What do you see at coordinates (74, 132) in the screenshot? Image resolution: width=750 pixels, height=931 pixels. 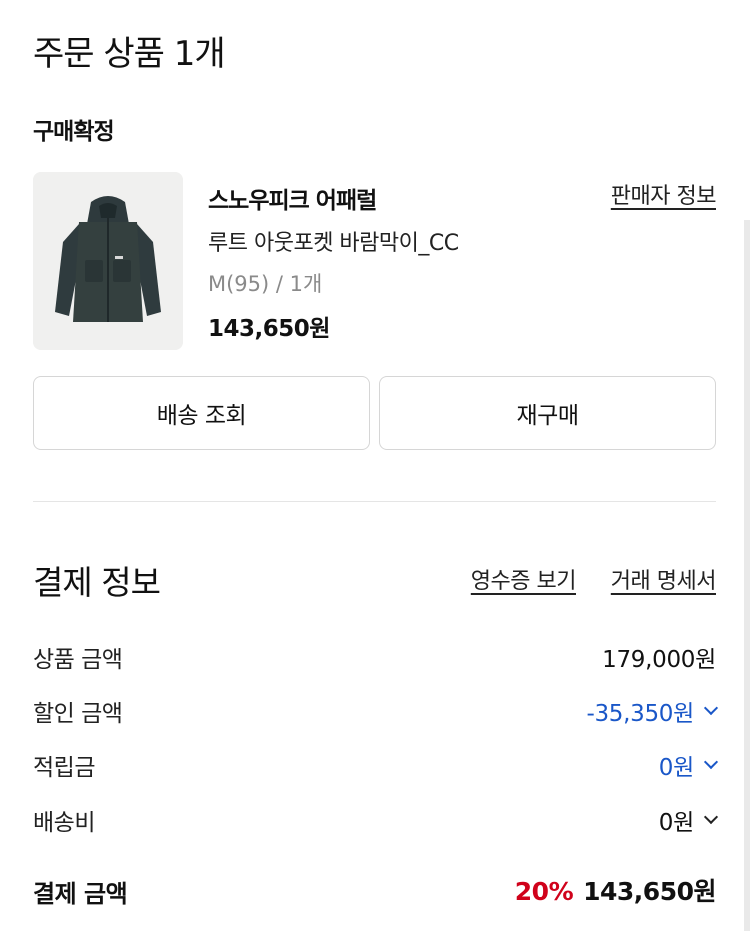 I see `order-status: 구매확정` at bounding box center [74, 132].